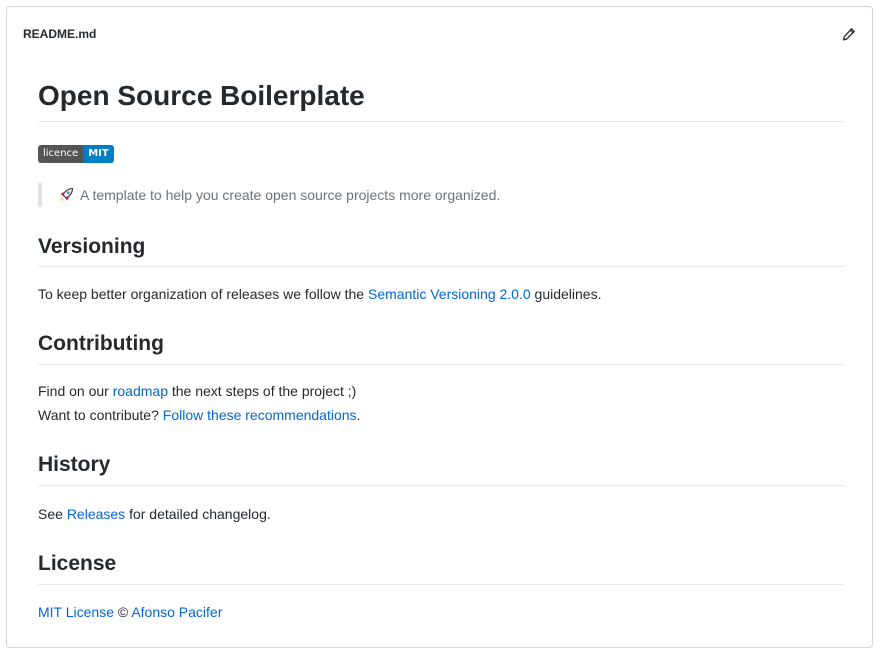  Describe the element at coordinates (52, 514) in the screenshot. I see `history-text-before: See` at that location.